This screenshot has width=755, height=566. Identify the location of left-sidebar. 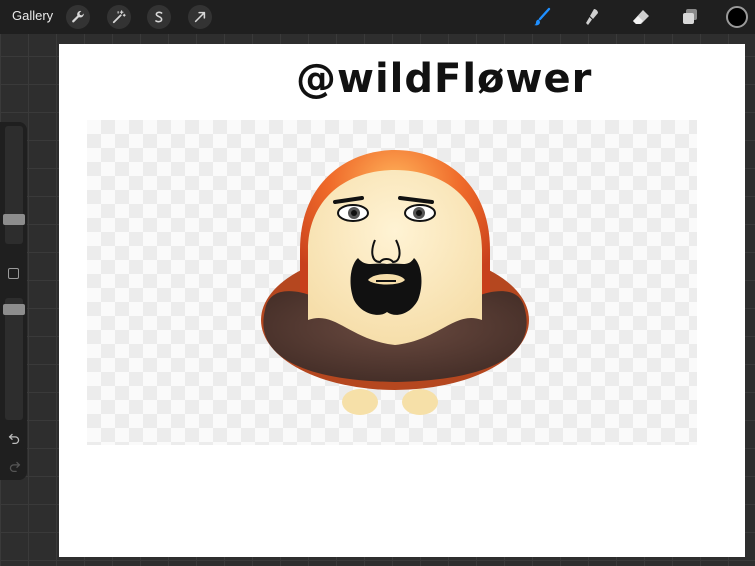
(13, 301).